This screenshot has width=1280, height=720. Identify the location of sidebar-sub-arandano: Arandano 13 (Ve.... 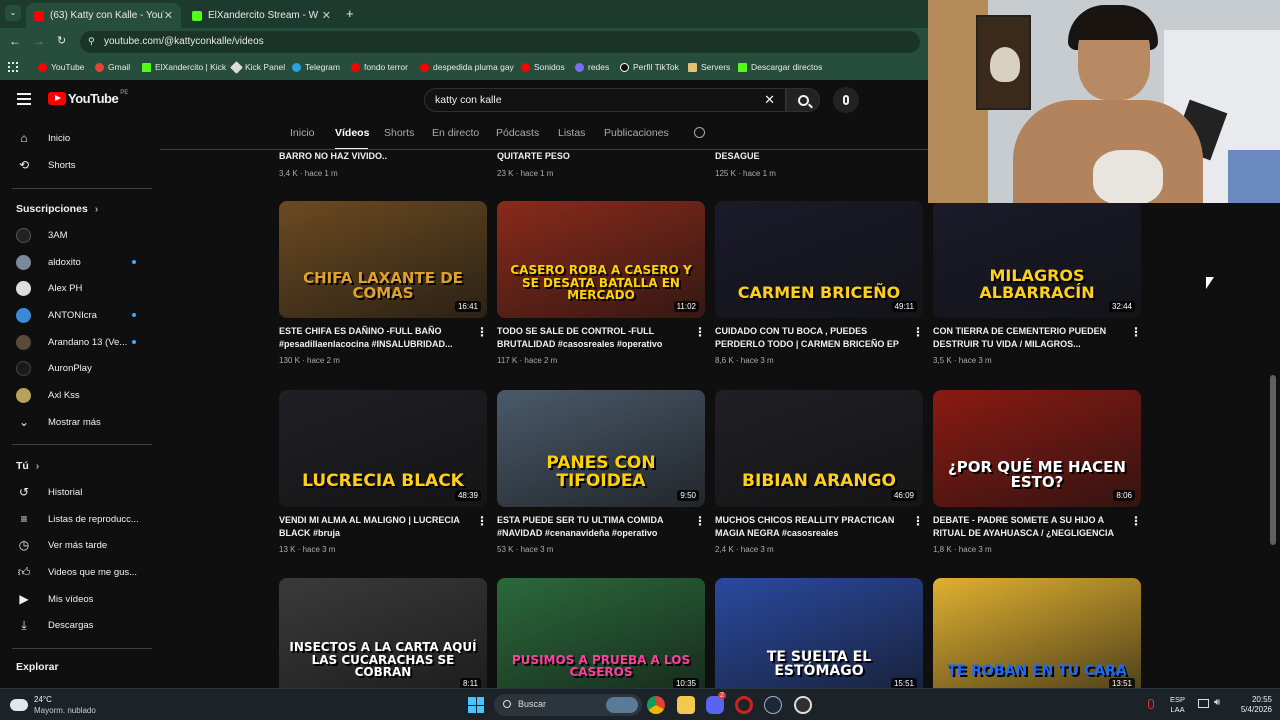
(86, 342).